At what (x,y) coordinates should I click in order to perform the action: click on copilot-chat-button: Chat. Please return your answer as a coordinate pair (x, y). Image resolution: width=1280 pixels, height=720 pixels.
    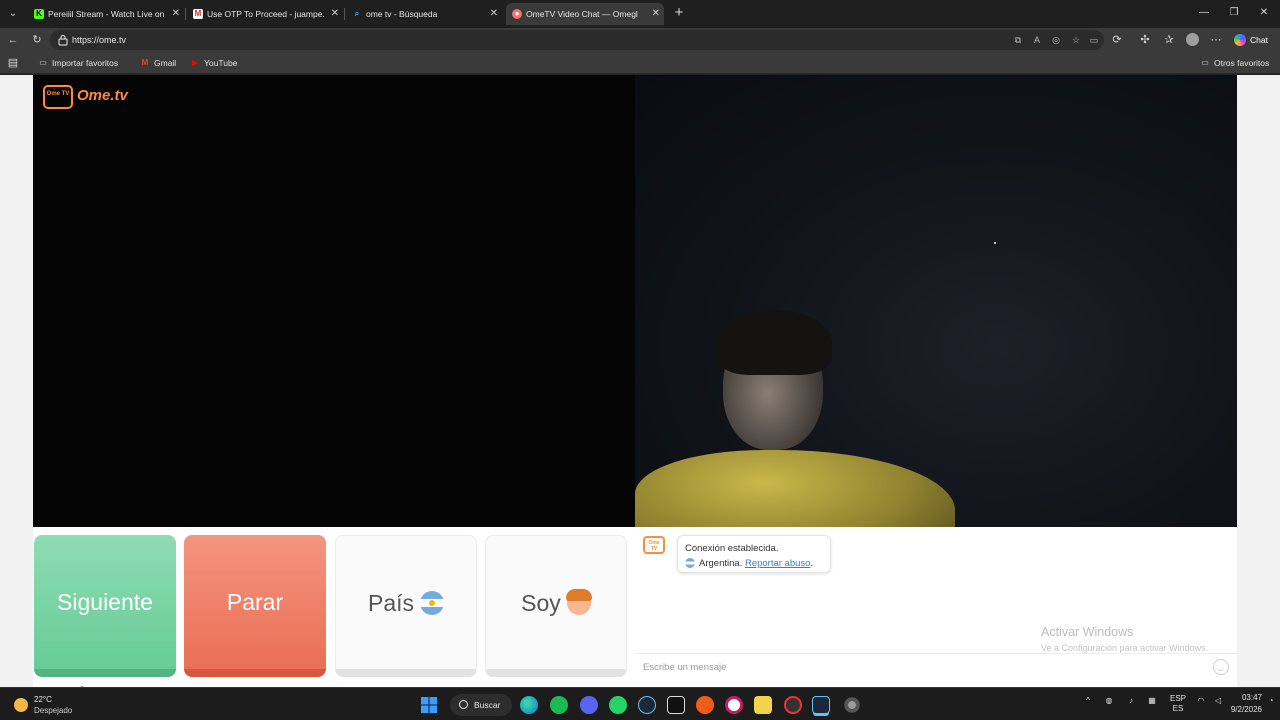
    Looking at the image, I should click on (1253, 40).